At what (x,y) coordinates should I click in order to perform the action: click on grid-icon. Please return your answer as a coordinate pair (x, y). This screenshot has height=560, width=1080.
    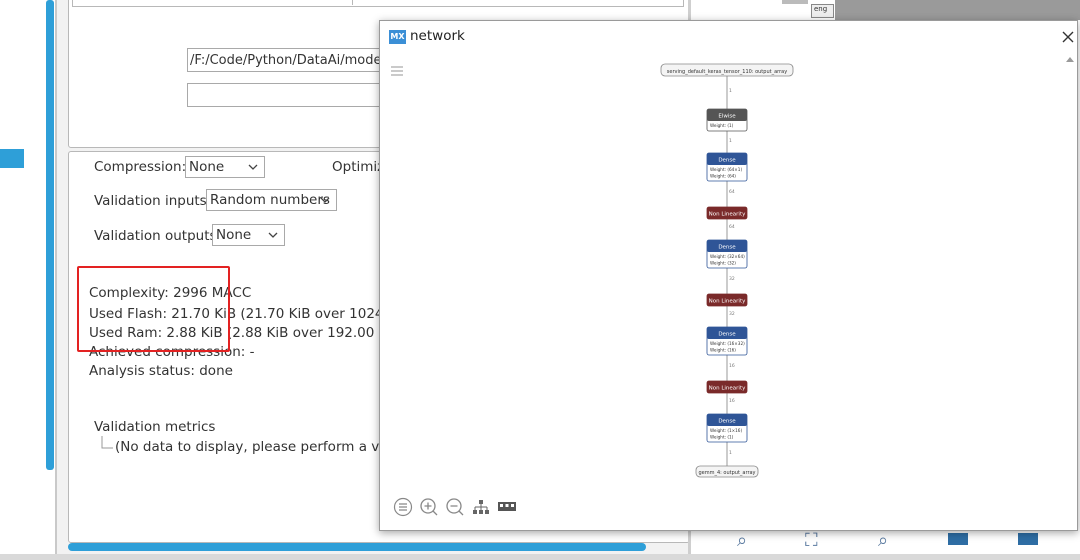
    Looking at the image, I should click on (507, 507).